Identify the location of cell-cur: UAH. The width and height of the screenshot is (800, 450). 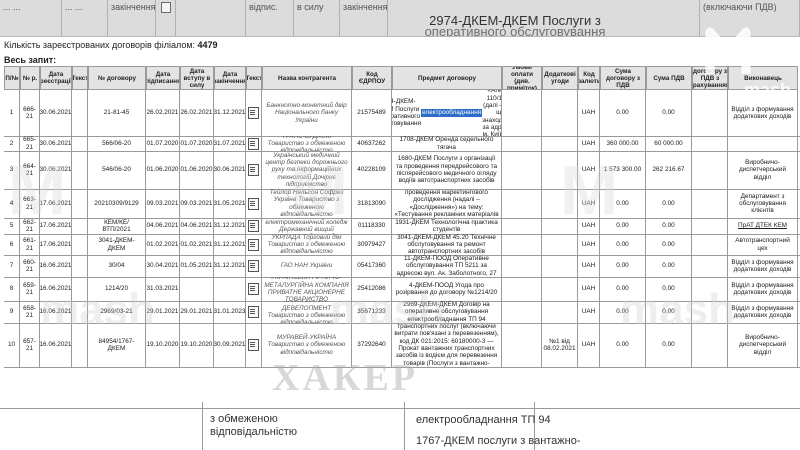
(589, 289).